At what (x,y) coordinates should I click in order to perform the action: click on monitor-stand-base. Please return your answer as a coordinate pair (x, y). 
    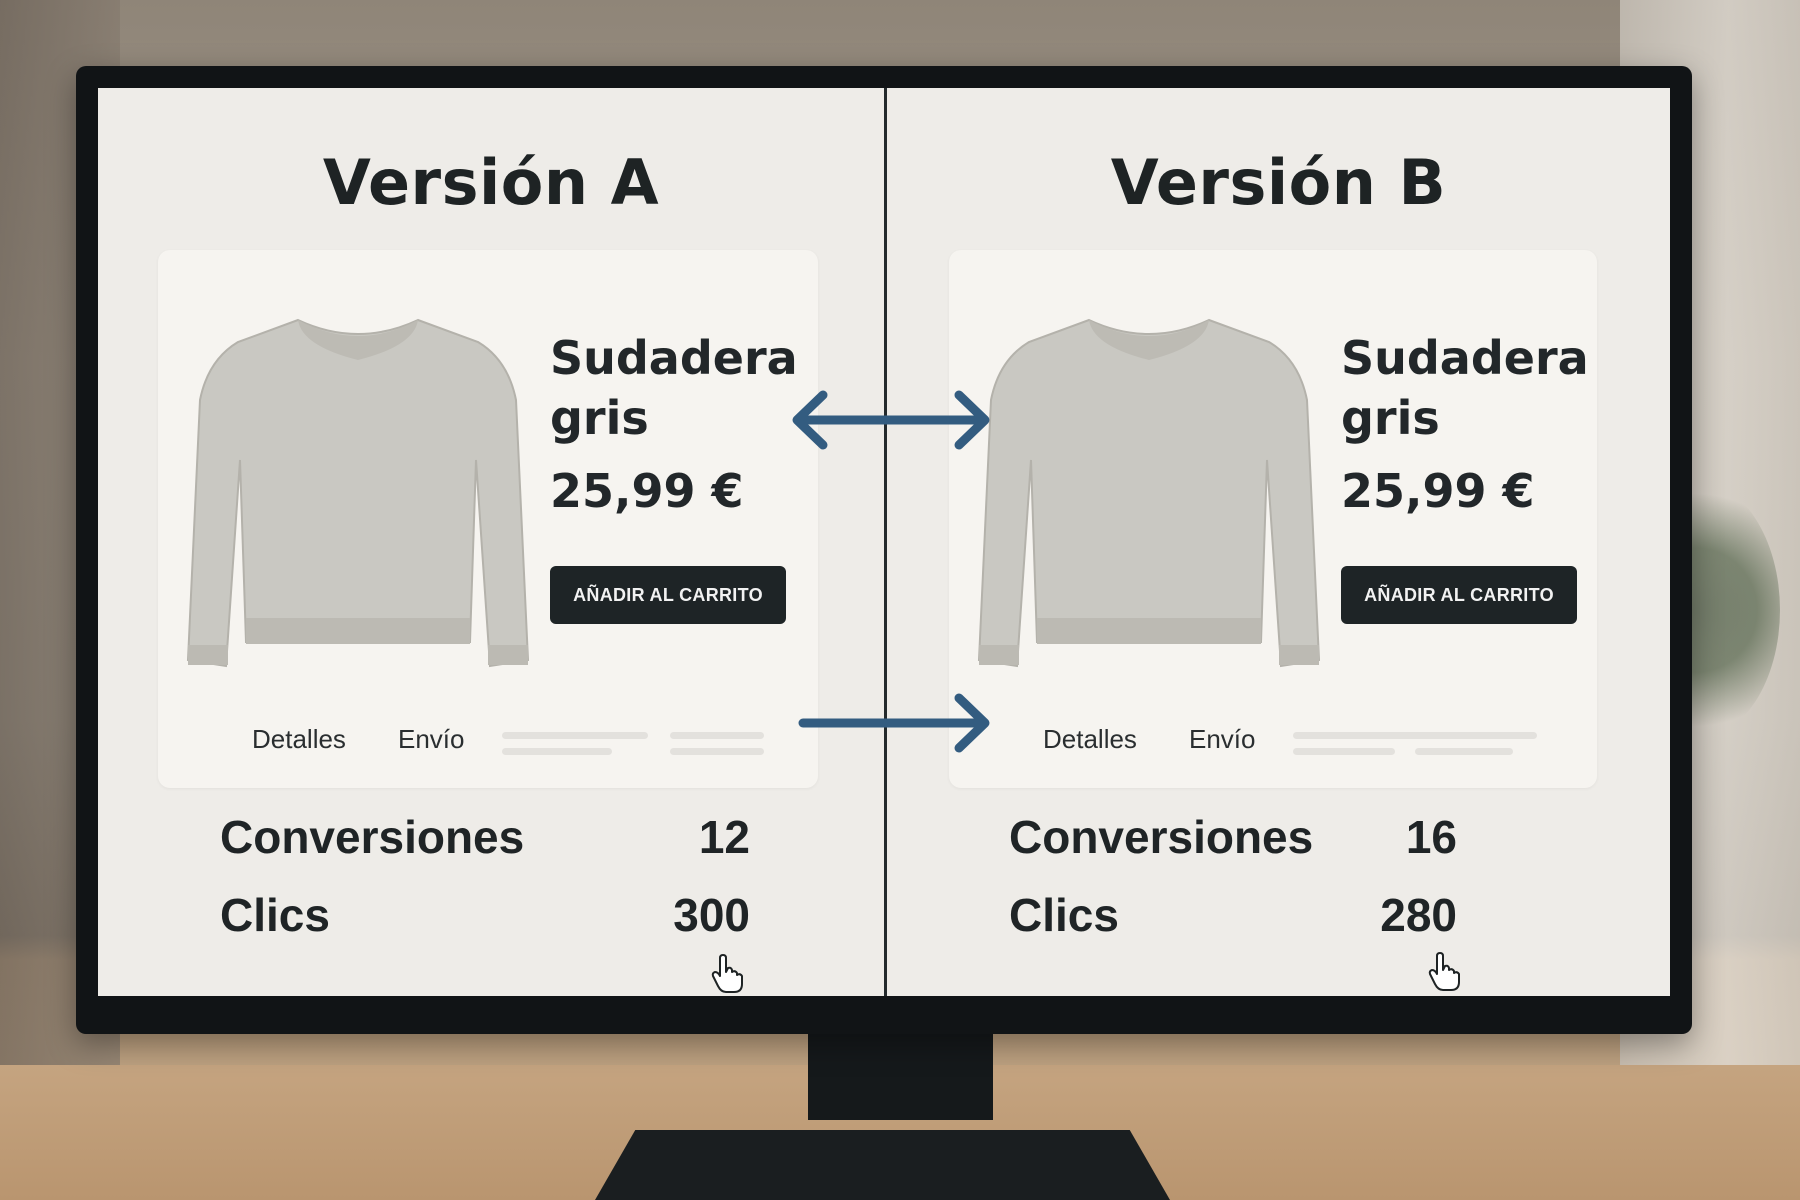
    Looking at the image, I should click on (882, 1165).